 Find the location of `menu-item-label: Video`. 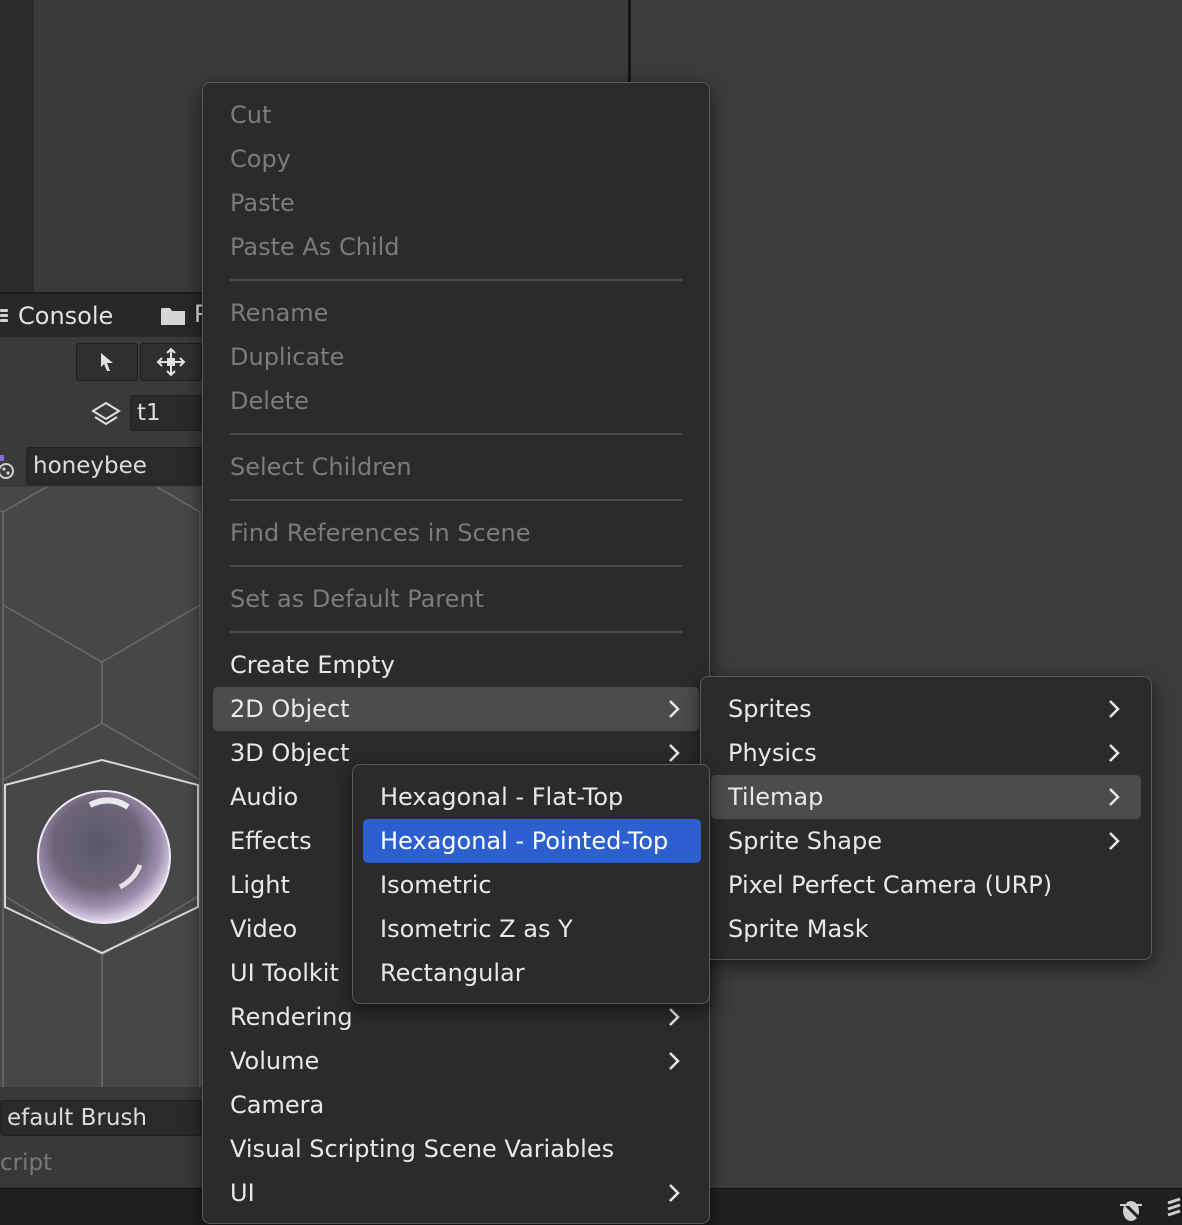

menu-item-label: Video is located at coordinates (264, 929).